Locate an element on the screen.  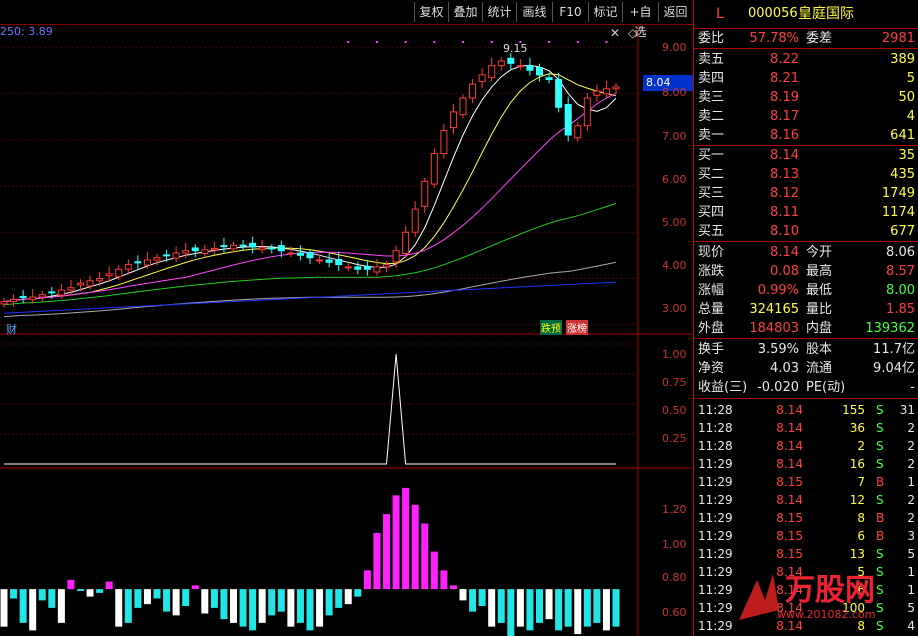
mark-button: 标记 is located at coordinates (605, 12).